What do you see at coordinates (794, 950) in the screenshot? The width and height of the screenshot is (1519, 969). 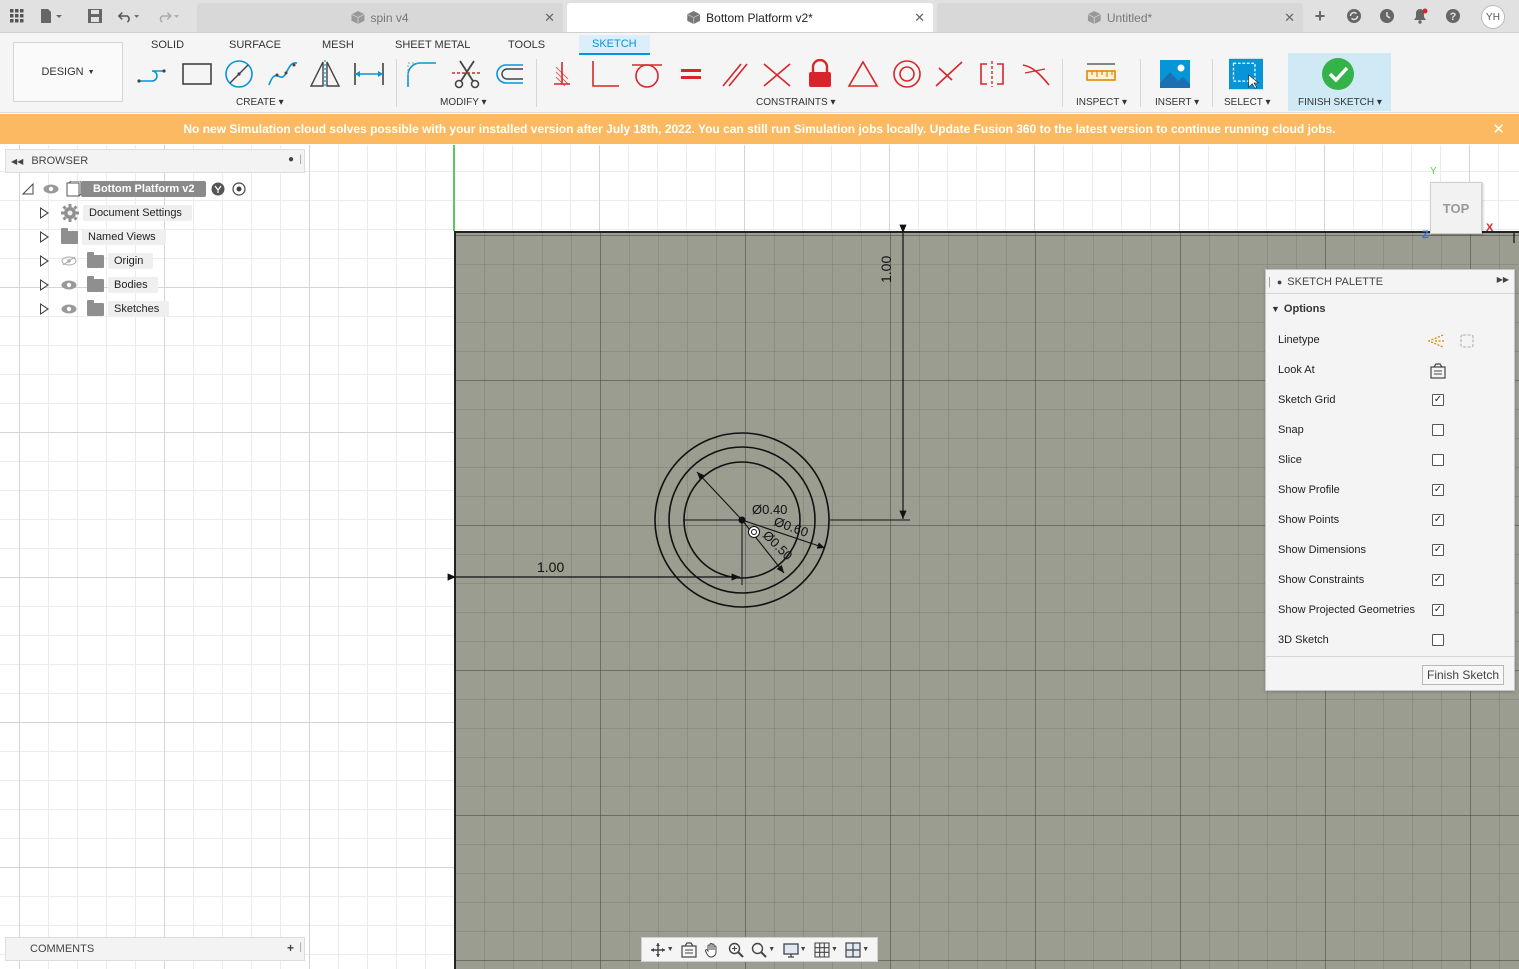 I see `display-settings-icon: ▼` at bounding box center [794, 950].